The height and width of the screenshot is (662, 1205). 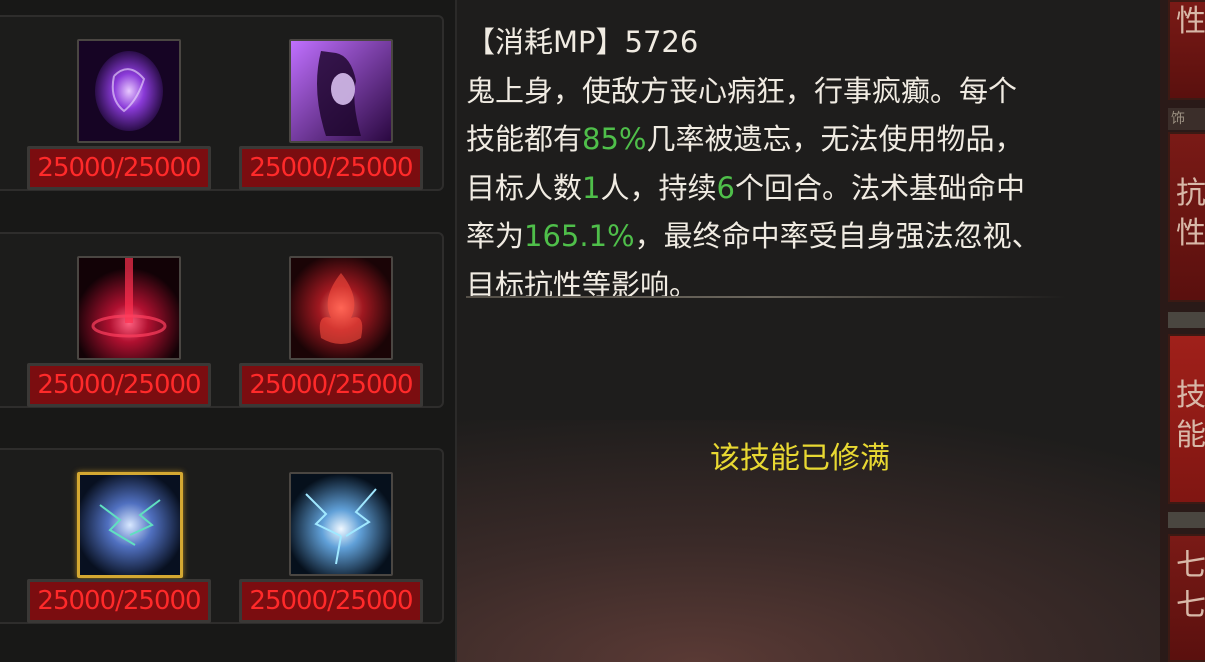 What do you see at coordinates (1186, 598) in the screenshot?
I see `tab-other: 七七` at bounding box center [1186, 598].